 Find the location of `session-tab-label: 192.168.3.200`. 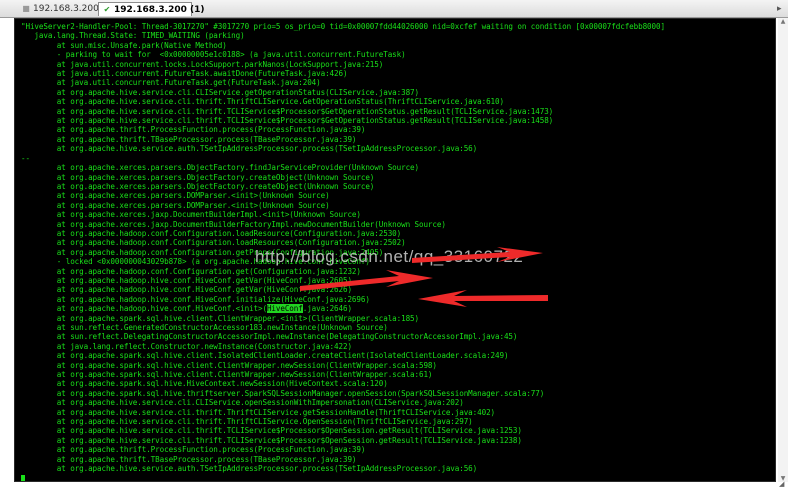

session-tab-label: 192.168.3.200 is located at coordinates (66, 9).